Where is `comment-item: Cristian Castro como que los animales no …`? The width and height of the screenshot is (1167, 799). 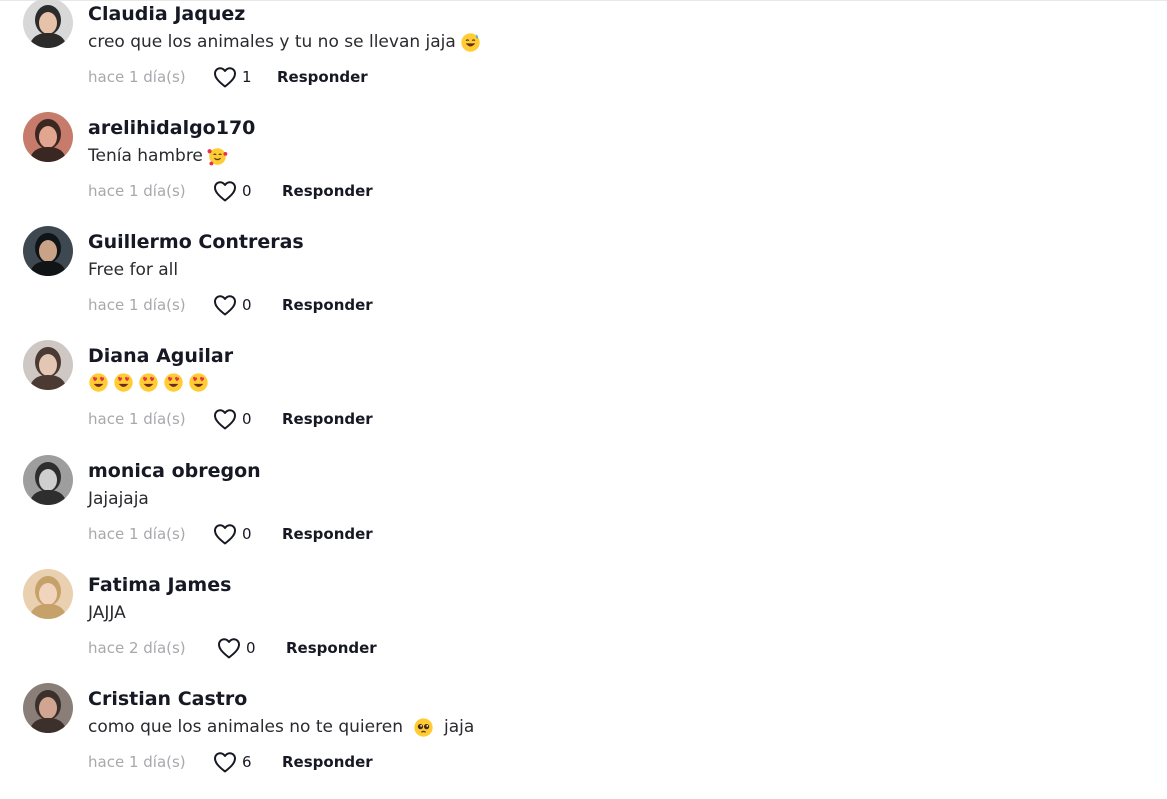 comment-item: Cristian Castro como que los animales no … is located at coordinates (583, 740).